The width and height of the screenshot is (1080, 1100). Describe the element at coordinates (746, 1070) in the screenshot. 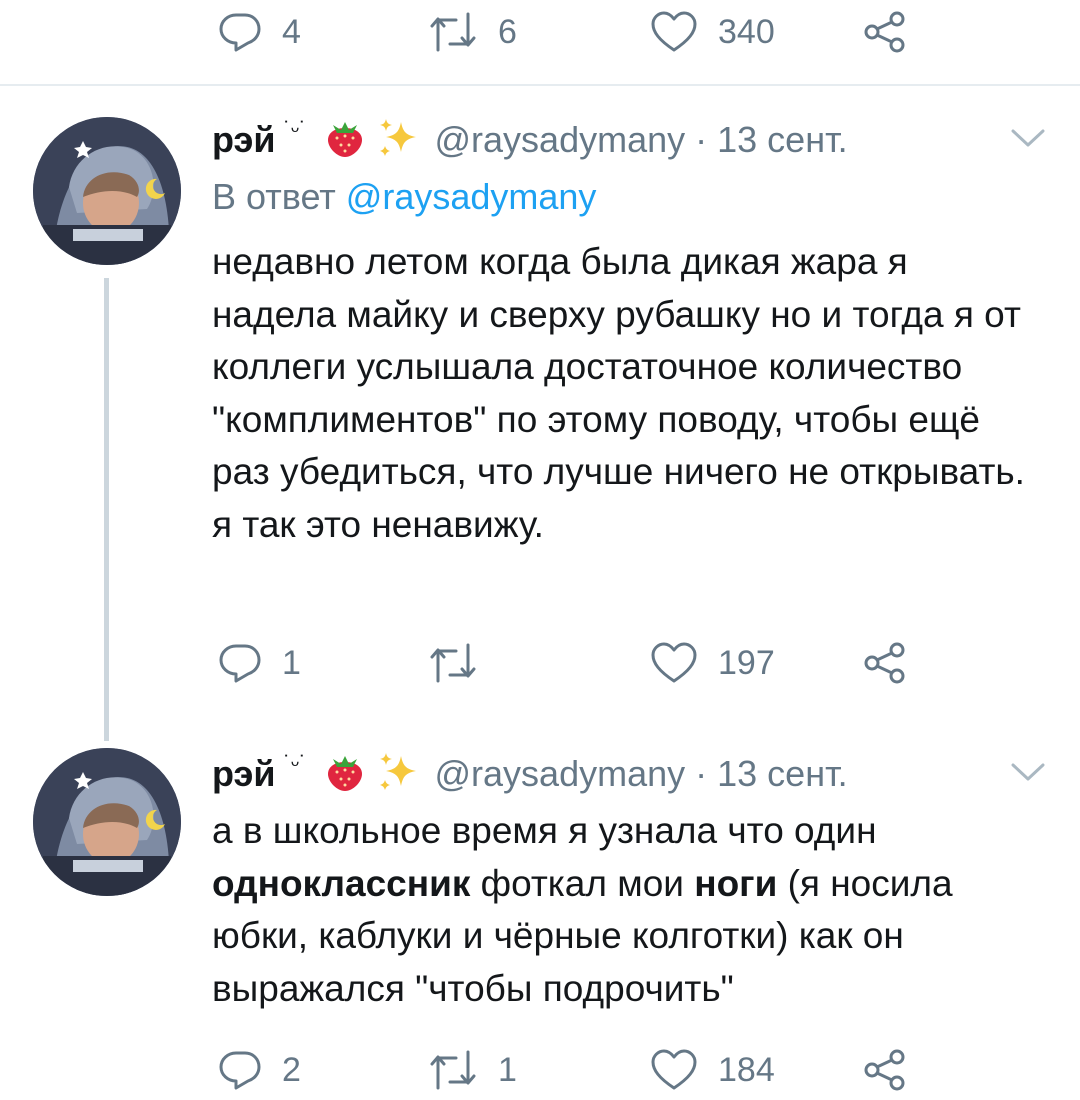

I see `like-count: 184` at that location.